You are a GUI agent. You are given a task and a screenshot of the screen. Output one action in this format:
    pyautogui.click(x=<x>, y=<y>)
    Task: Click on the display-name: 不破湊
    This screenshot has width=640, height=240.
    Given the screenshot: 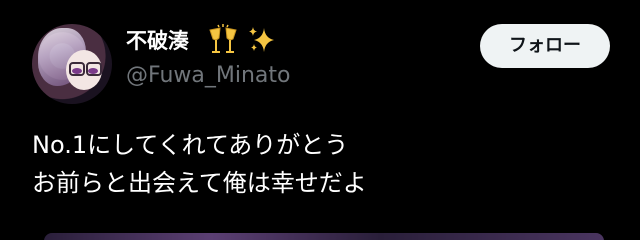 What is the action you would take?
    pyautogui.click(x=157, y=41)
    